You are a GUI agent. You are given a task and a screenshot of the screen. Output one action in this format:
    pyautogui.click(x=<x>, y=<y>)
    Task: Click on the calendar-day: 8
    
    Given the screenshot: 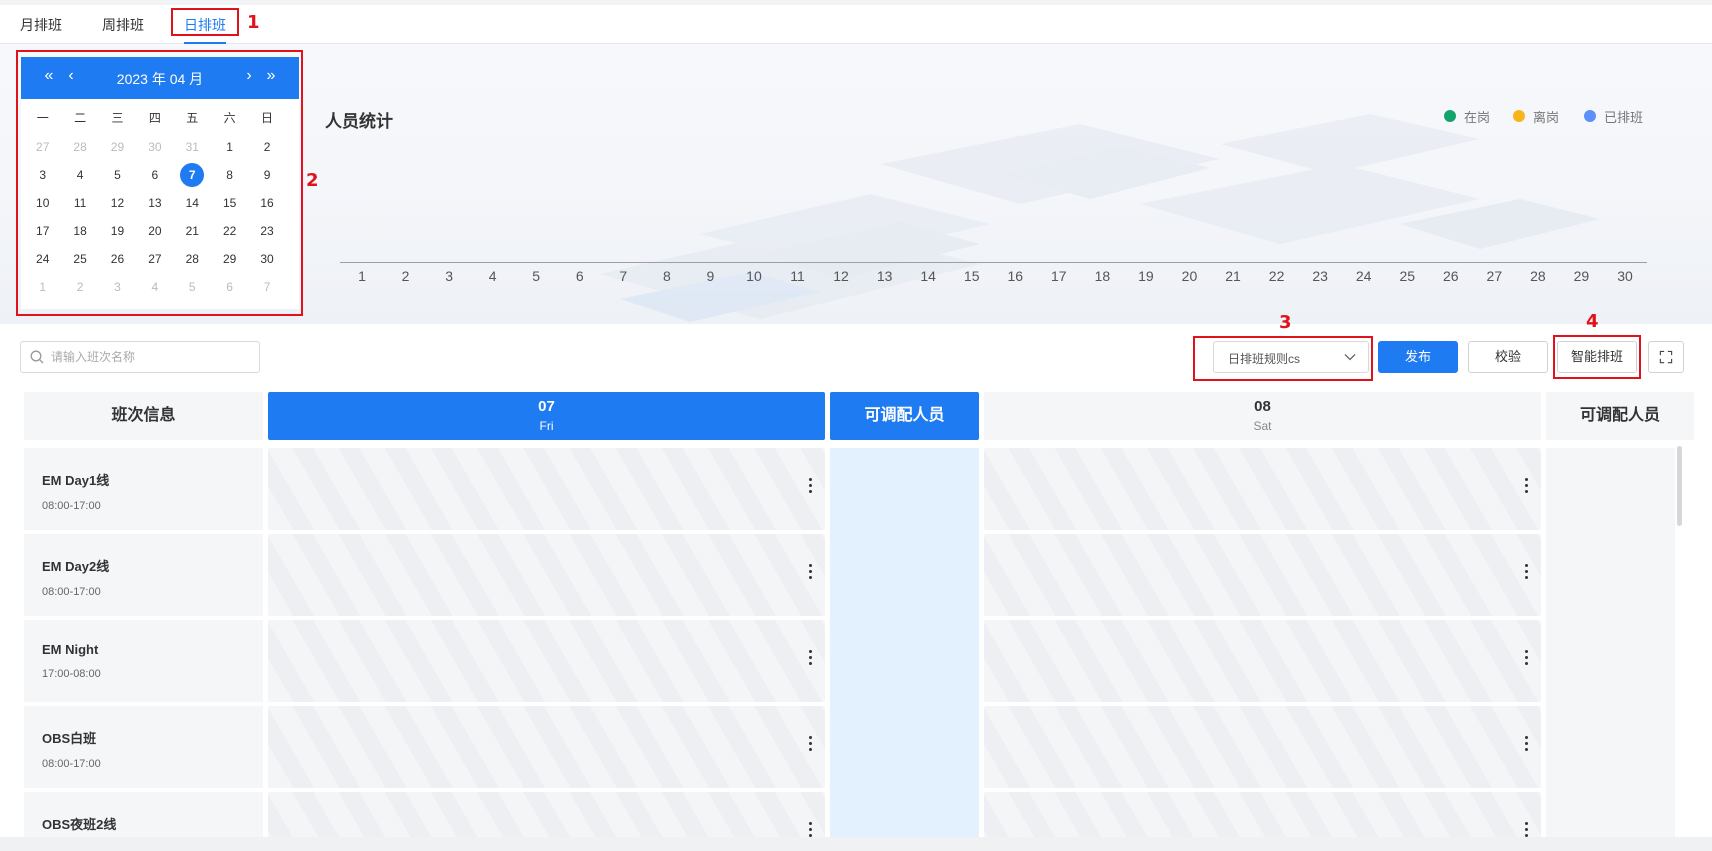 What is the action you would take?
    pyautogui.click(x=229, y=175)
    